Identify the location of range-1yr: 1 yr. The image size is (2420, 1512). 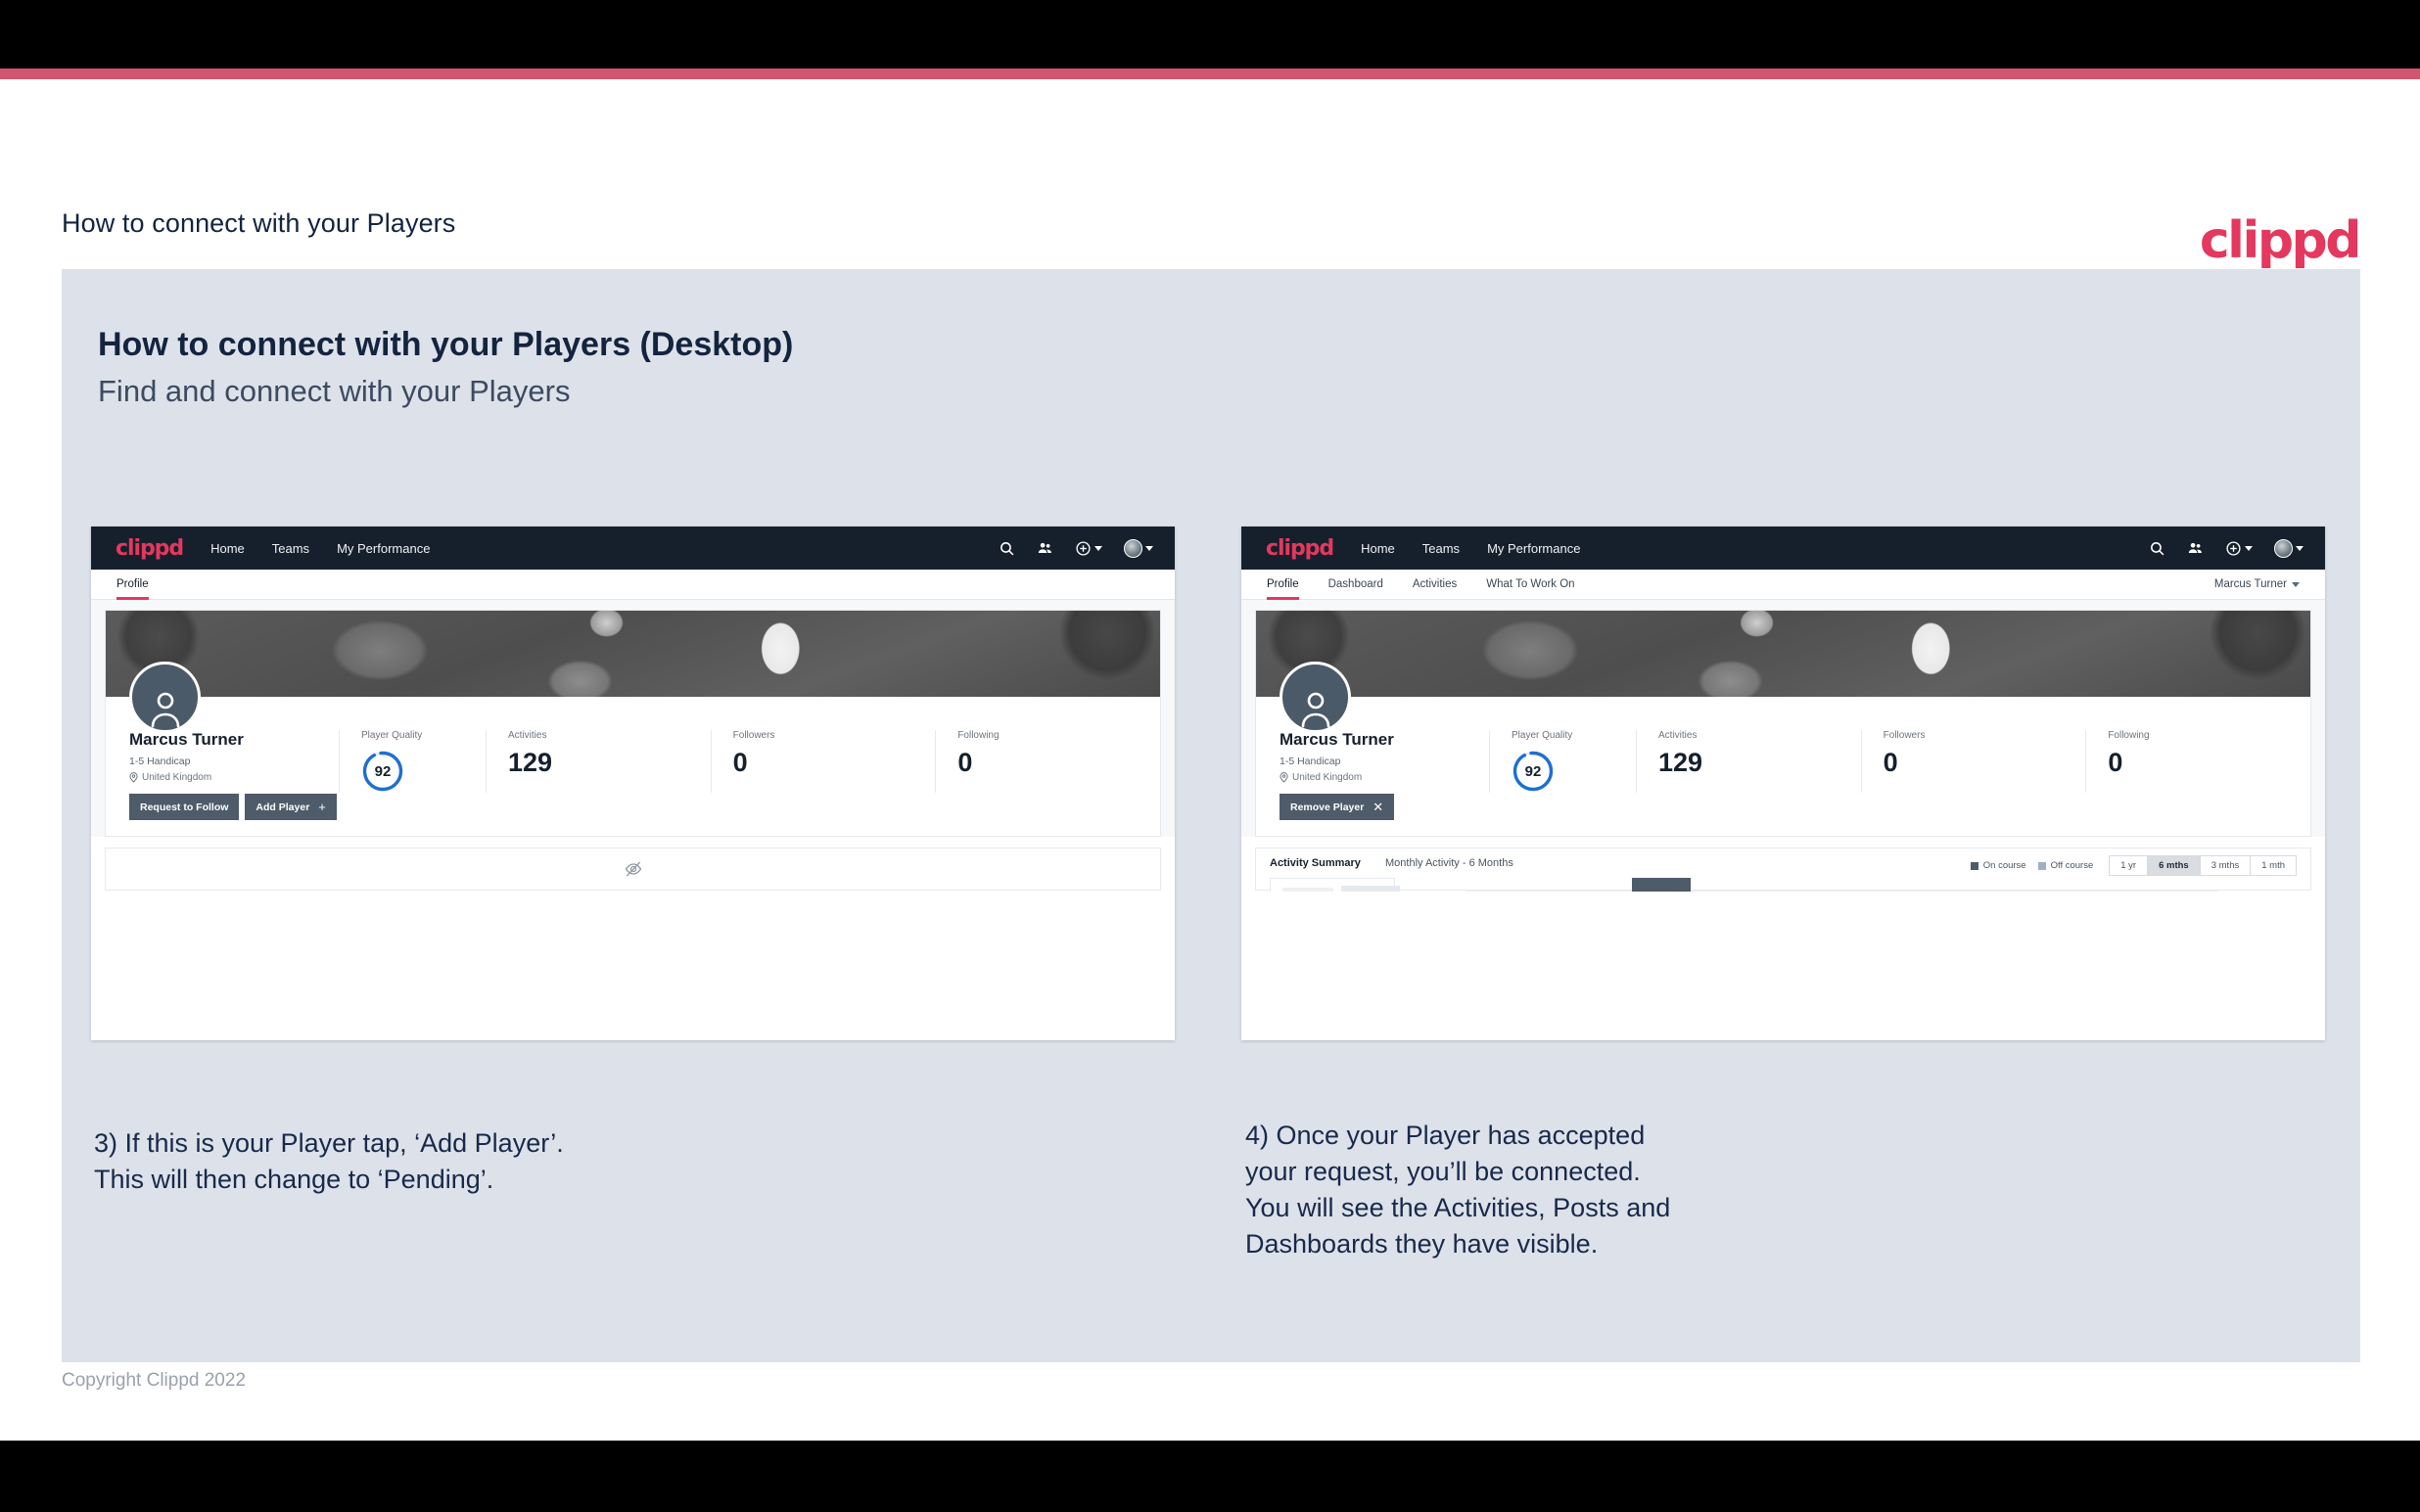
(2129, 865).